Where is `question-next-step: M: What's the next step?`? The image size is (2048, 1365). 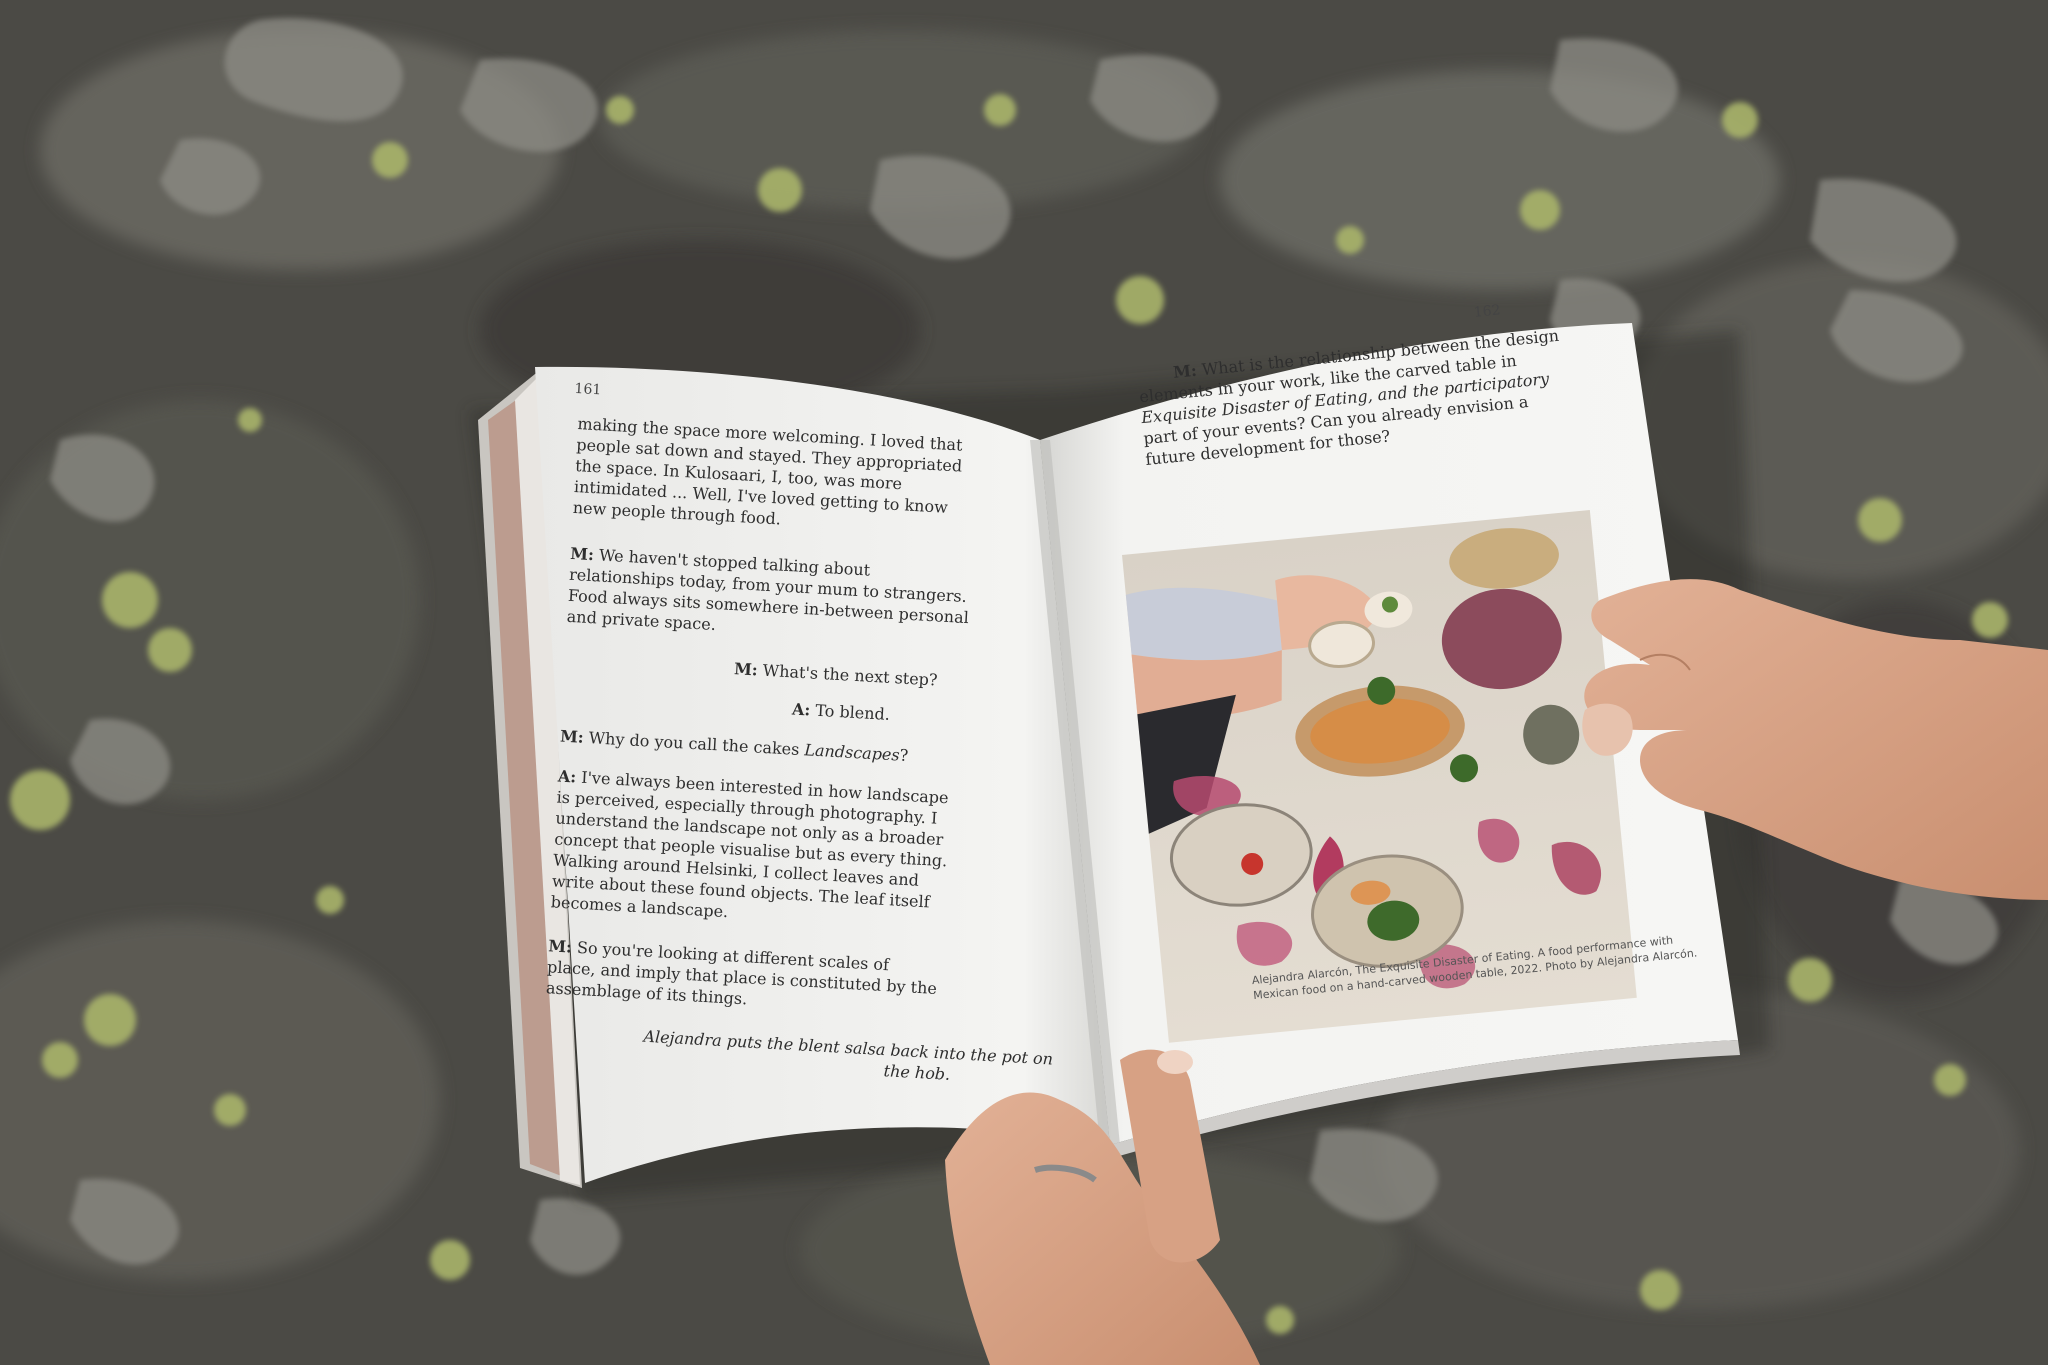 question-next-step: M: What's the next step? is located at coordinates (836, 674).